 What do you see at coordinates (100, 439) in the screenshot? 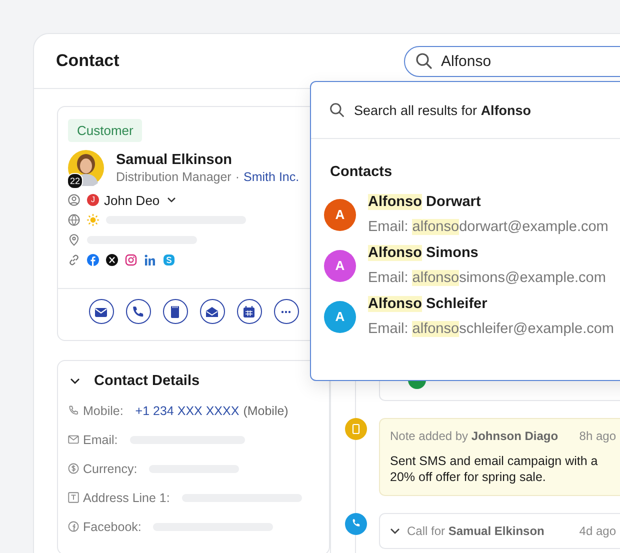
I see `field-label: Email:` at bounding box center [100, 439].